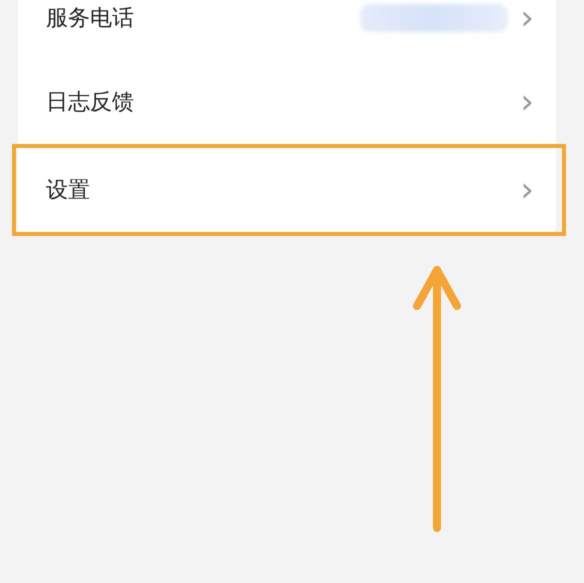 The width and height of the screenshot is (584, 583). What do you see at coordinates (287, 102) in the screenshot?
I see `menu-row: 日志反馈 ›` at bounding box center [287, 102].